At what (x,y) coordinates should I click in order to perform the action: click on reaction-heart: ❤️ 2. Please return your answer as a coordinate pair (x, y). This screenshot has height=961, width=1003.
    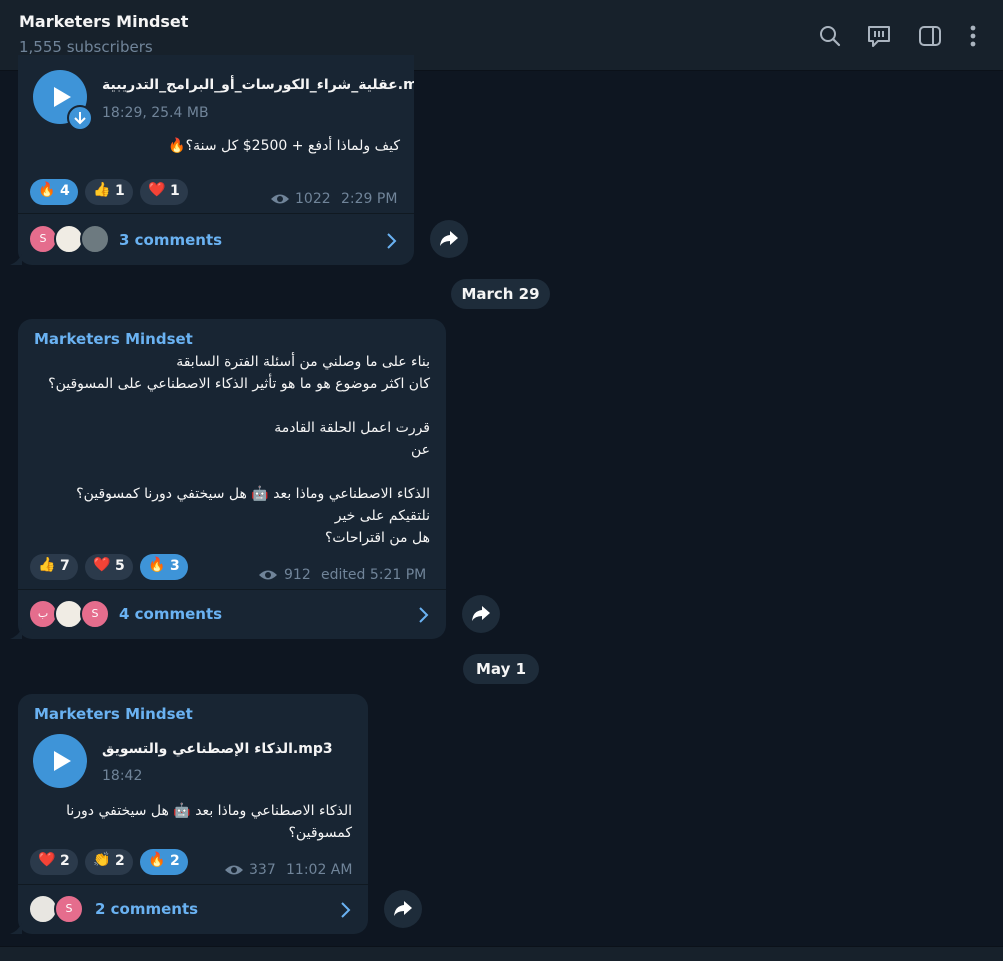
    Looking at the image, I should click on (54, 862).